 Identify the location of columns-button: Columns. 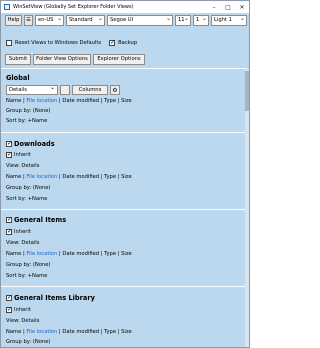
(90, 90).